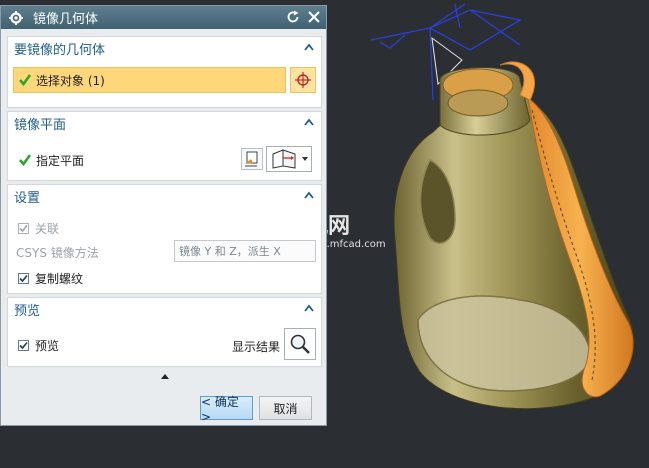  I want to click on section-title: 预览, so click(27, 311).